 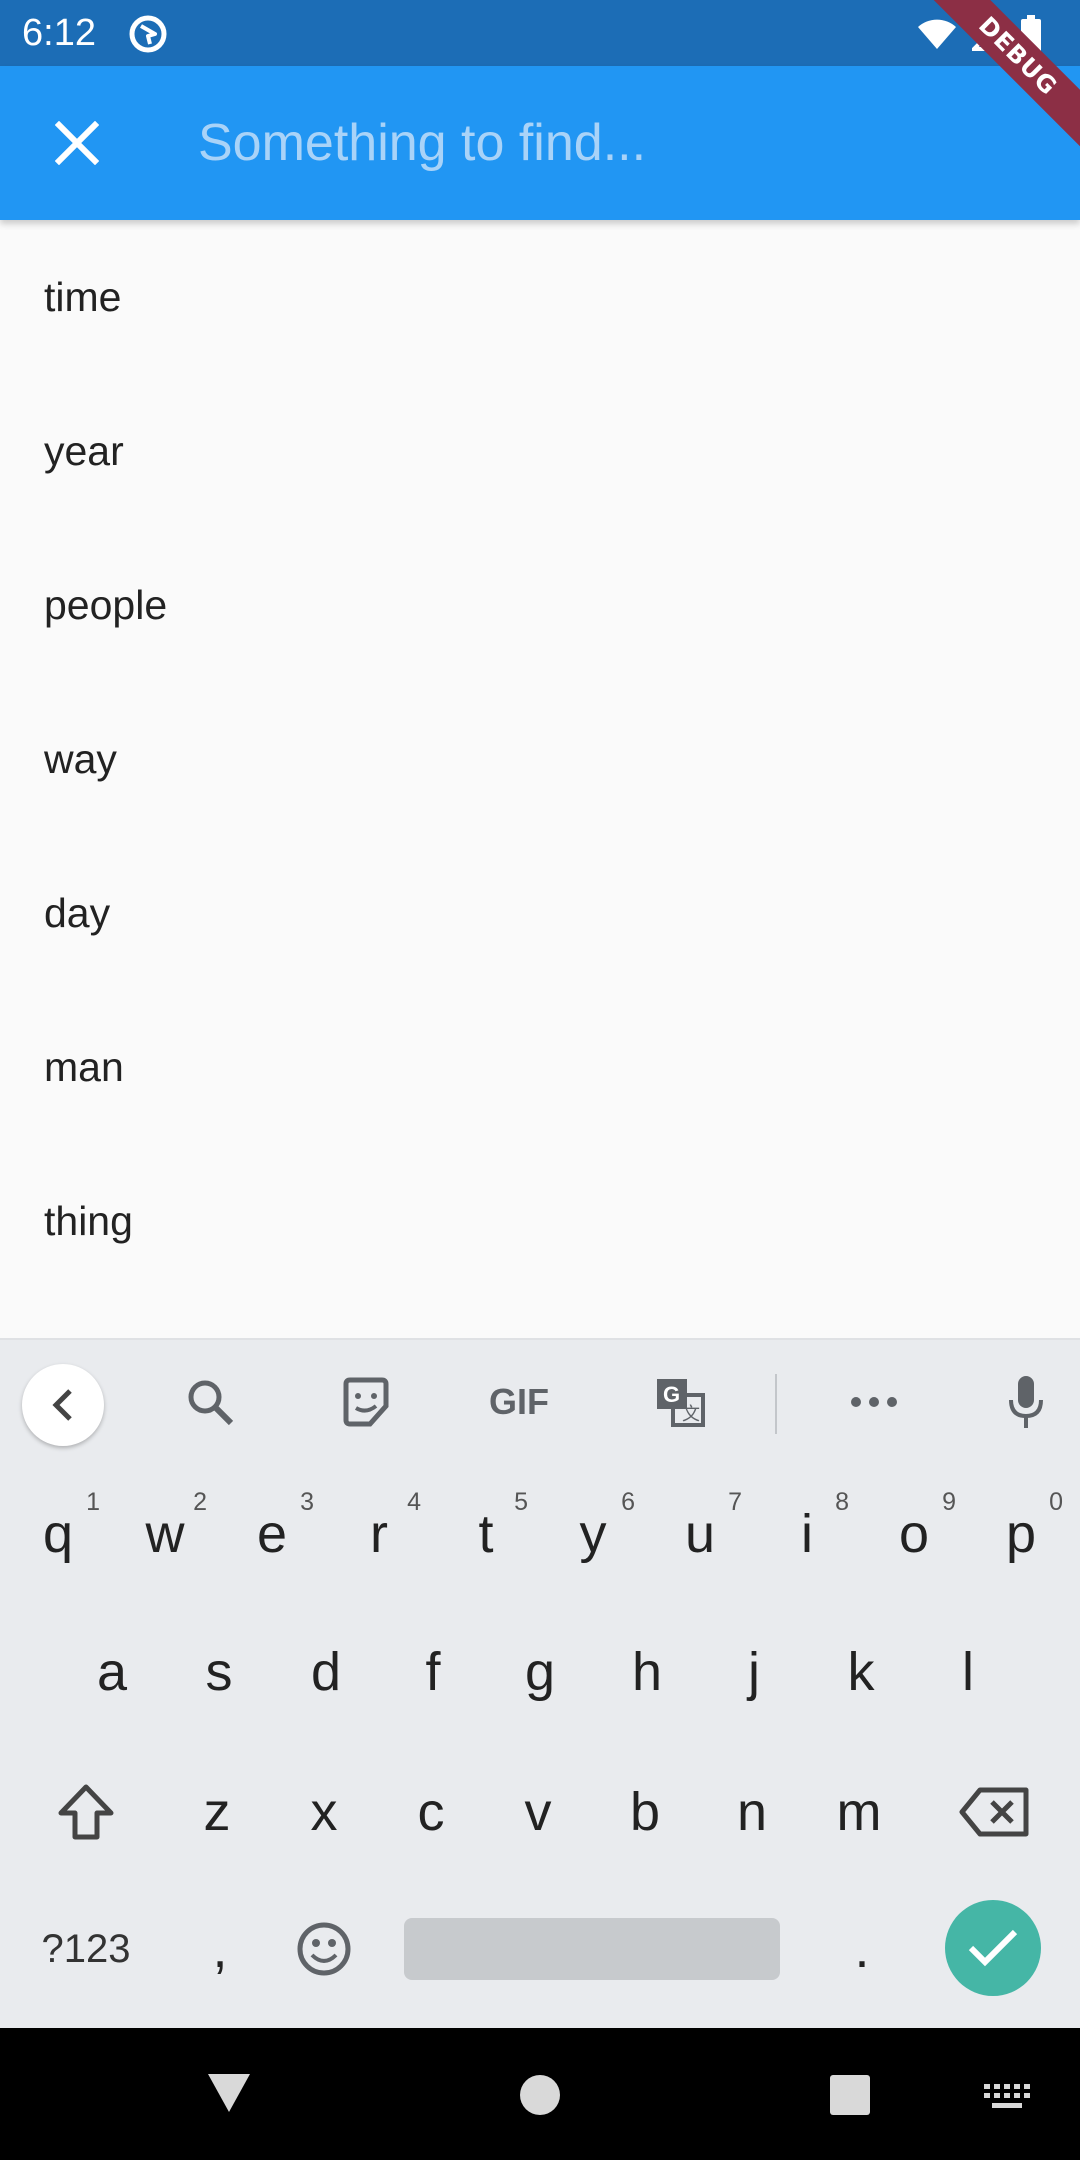 I want to click on key-t: t5, so click(x=486, y=1534).